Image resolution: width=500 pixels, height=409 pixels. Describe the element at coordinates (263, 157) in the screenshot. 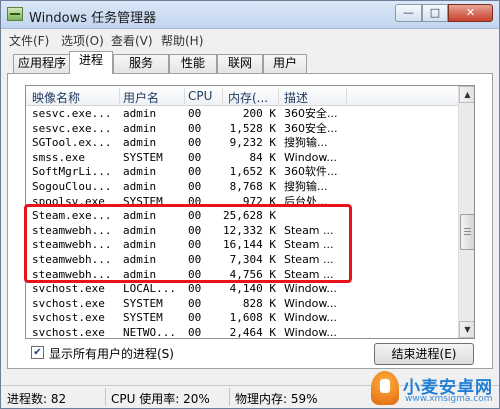

I see `cell-memory: 84 K` at that location.